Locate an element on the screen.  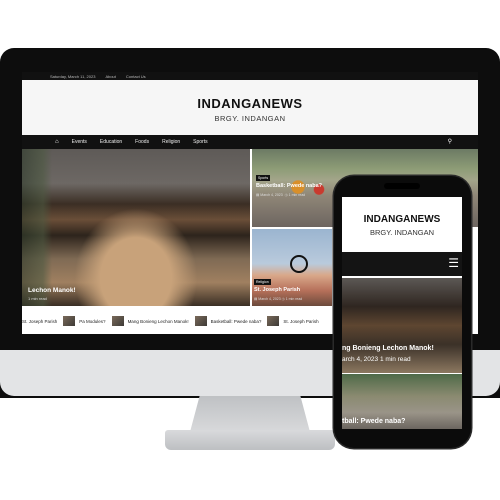
phone-site-tagline: BRGY. INDANGAN is located at coordinates (402, 232).